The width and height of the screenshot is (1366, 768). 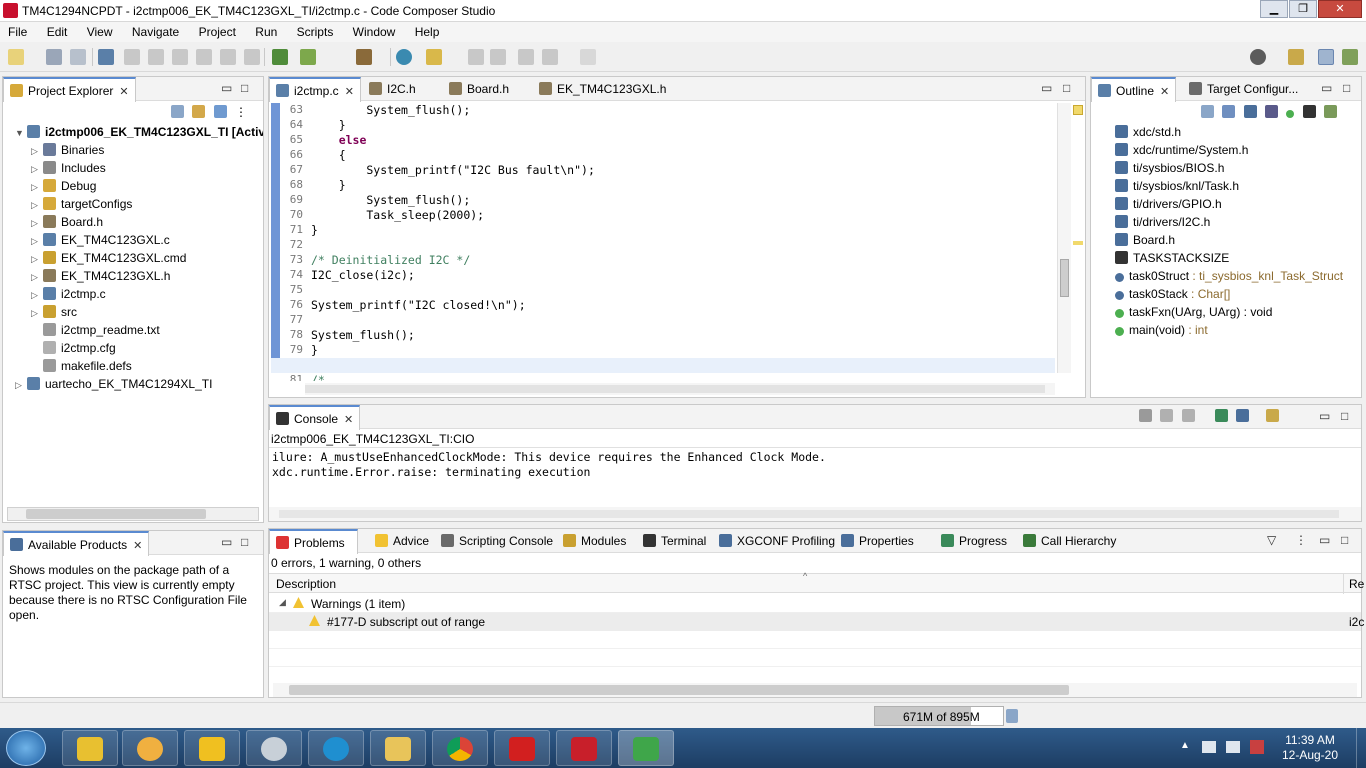 What do you see at coordinates (1356, 584) in the screenshot?
I see `column-resource: Re` at bounding box center [1356, 584].